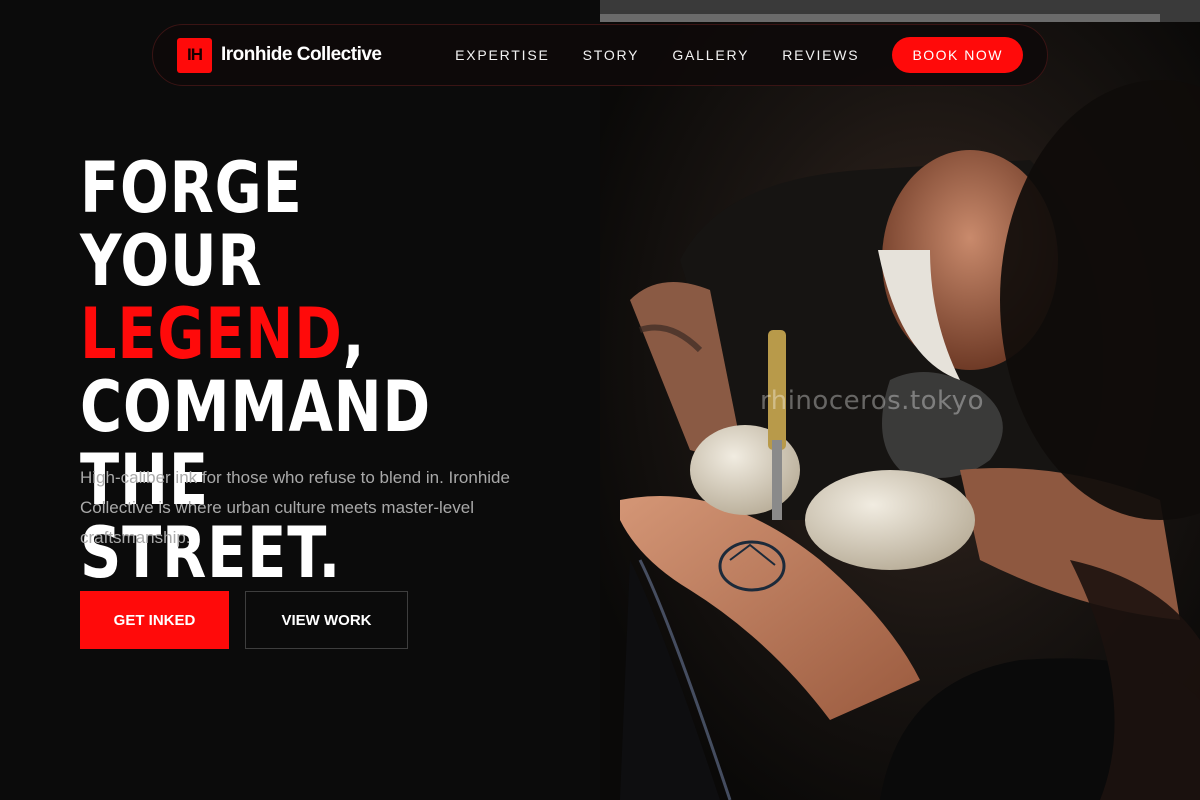  What do you see at coordinates (710, 55) in the screenshot?
I see `nav-link-gallery: GALLERY` at bounding box center [710, 55].